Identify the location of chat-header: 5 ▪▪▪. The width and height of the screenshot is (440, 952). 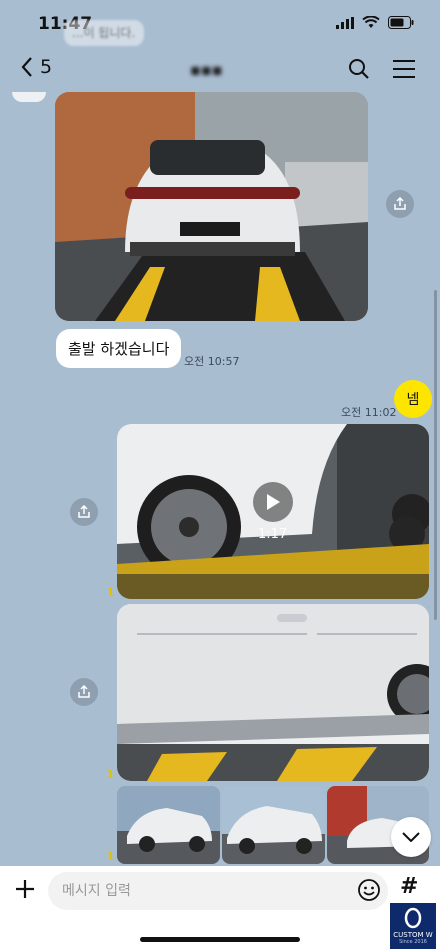
(220, 71).